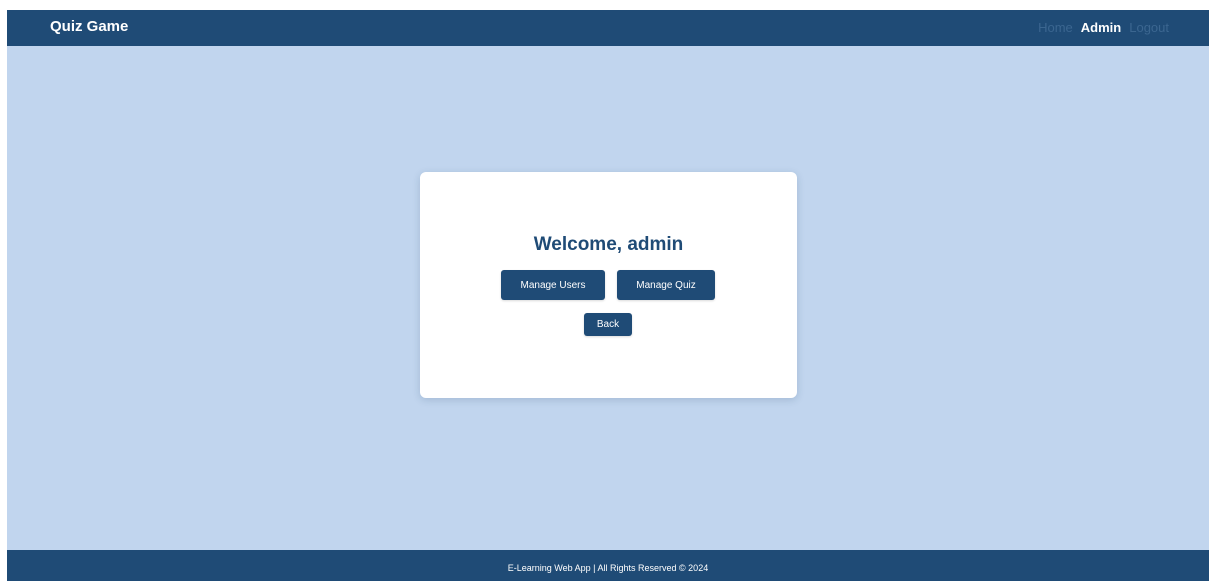 This screenshot has height=587, width=1209. I want to click on nav-link-admin: Admin, so click(1101, 27).